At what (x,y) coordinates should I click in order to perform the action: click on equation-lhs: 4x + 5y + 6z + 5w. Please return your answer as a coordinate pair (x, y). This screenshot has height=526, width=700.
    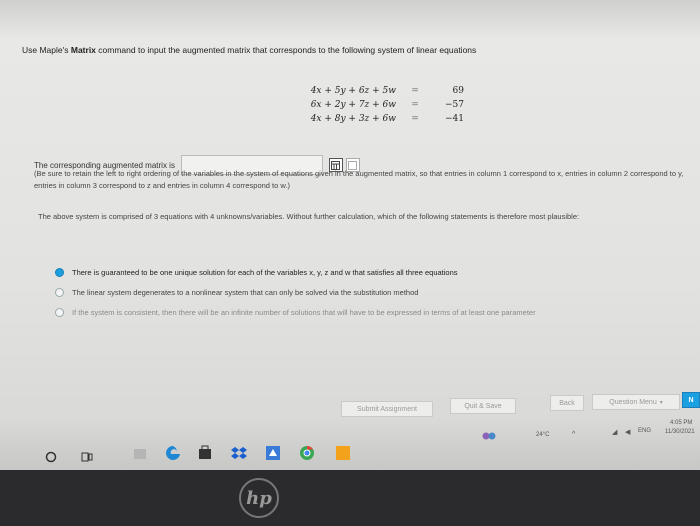
    Looking at the image, I should click on (353, 91).